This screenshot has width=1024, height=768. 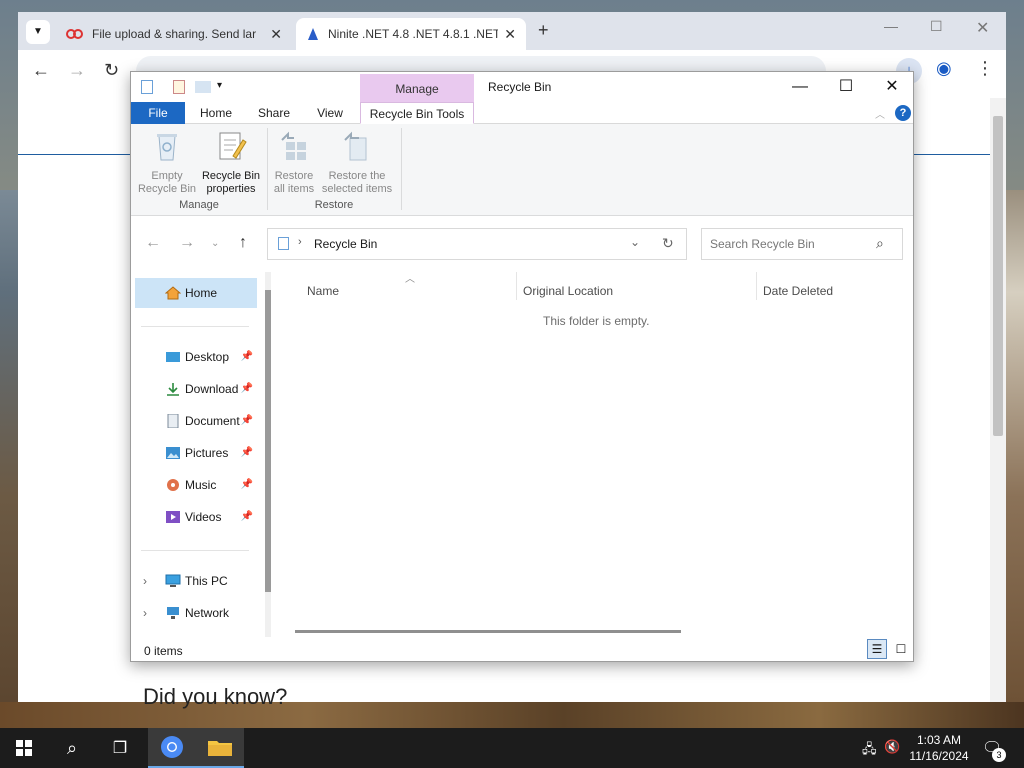 I want to click on restore-all-items-button: Restore all items, so click(x=294, y=163).